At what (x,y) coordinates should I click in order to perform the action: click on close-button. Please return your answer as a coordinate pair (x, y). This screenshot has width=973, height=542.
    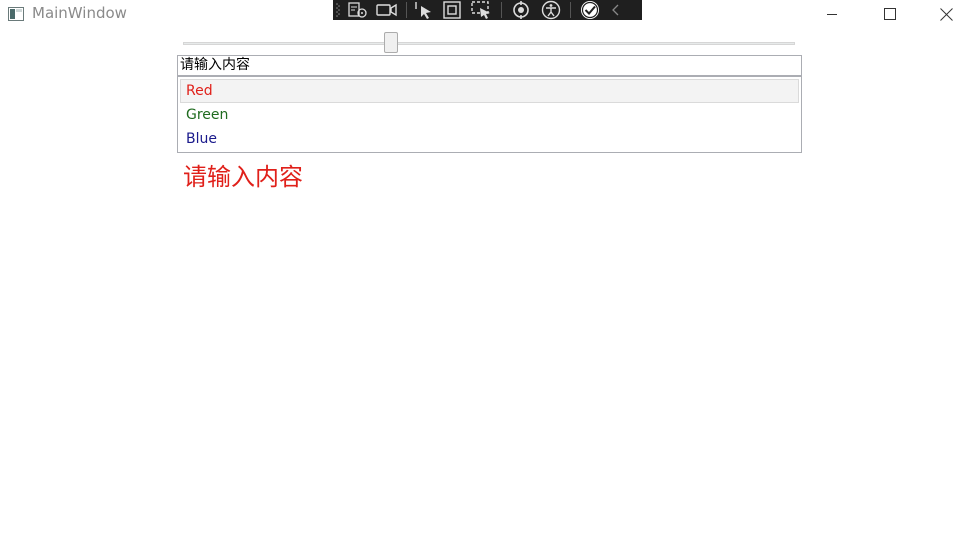
    Looking at the image, I should click on (946, 14).